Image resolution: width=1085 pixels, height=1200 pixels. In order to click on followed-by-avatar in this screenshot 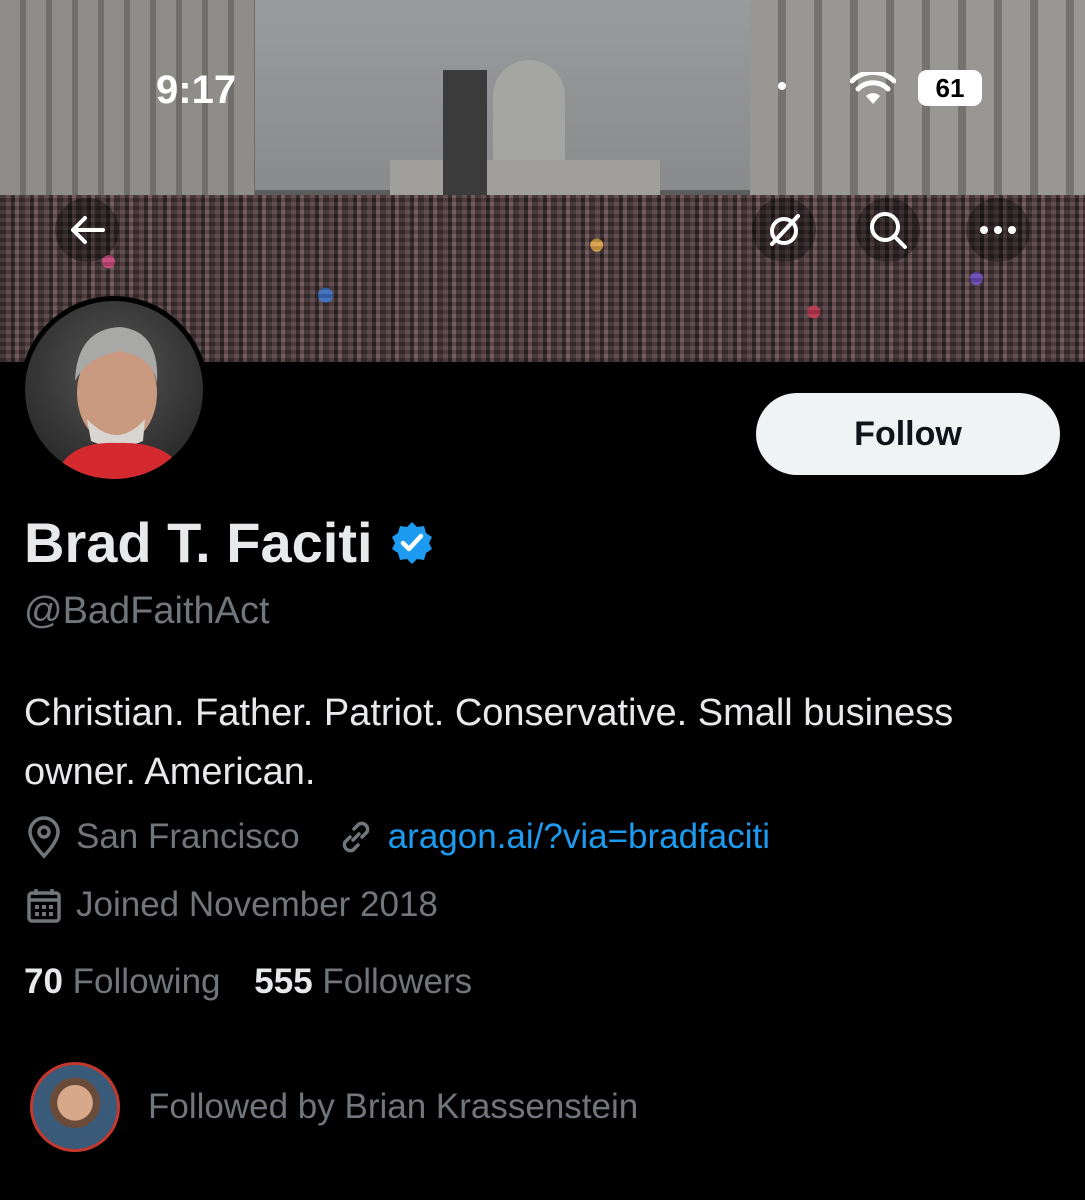, I will do `click(75, 1107)`.